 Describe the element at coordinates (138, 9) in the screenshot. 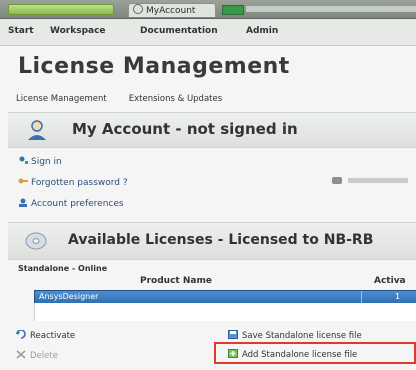

I see `tab-icon` at that location.